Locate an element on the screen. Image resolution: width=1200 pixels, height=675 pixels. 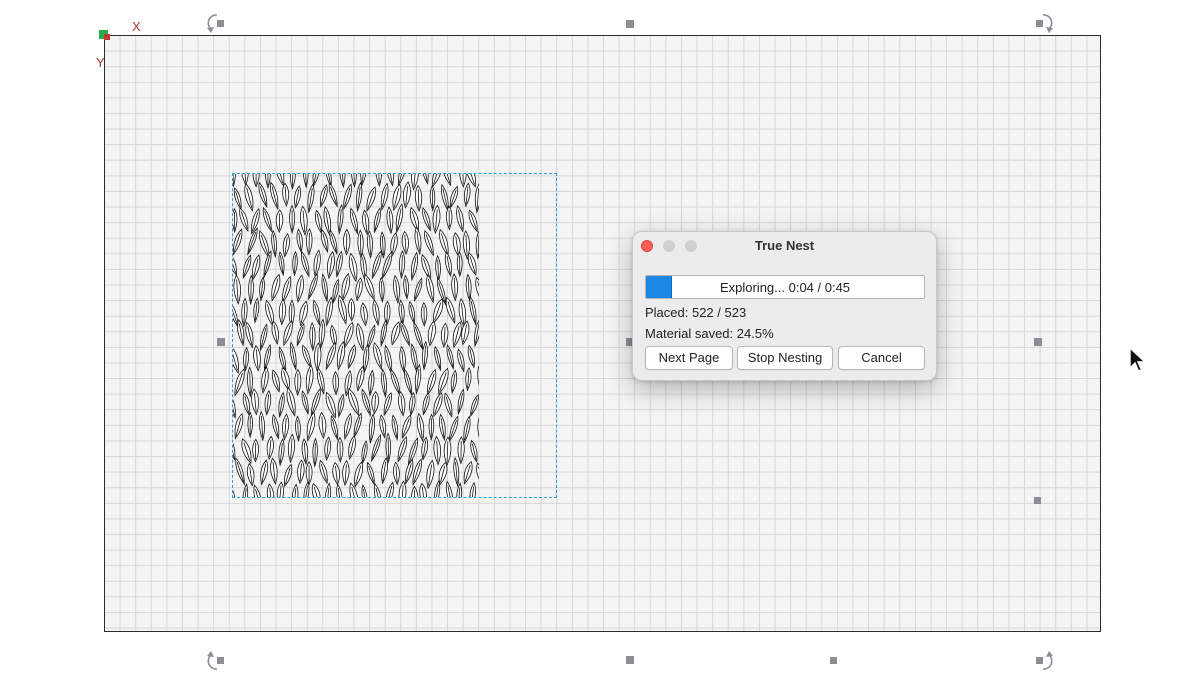
stop-nesting-button: Stop Nesting is located at coordinates (785, 358).